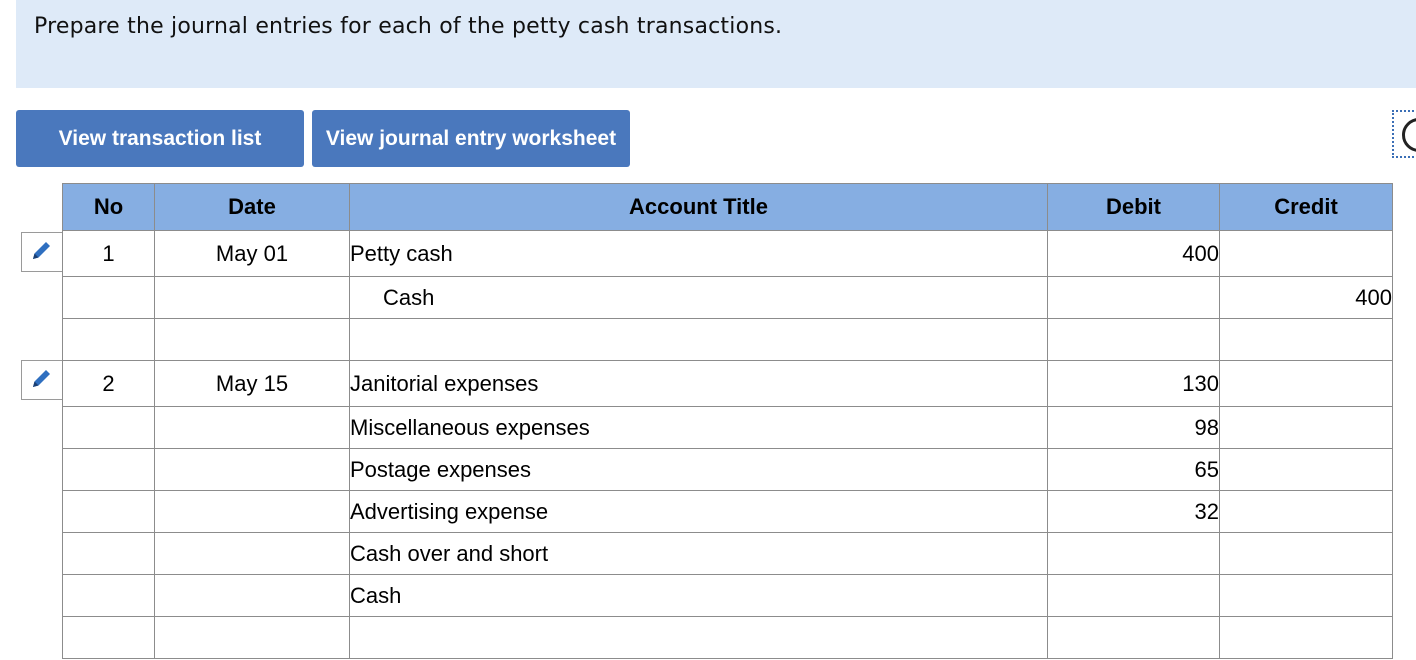 The width and height of the screenshot is (1416, 660). Describe the element at coordinates (1133, 383) in the screenshot. I see `cell-debit: 130` at that location.